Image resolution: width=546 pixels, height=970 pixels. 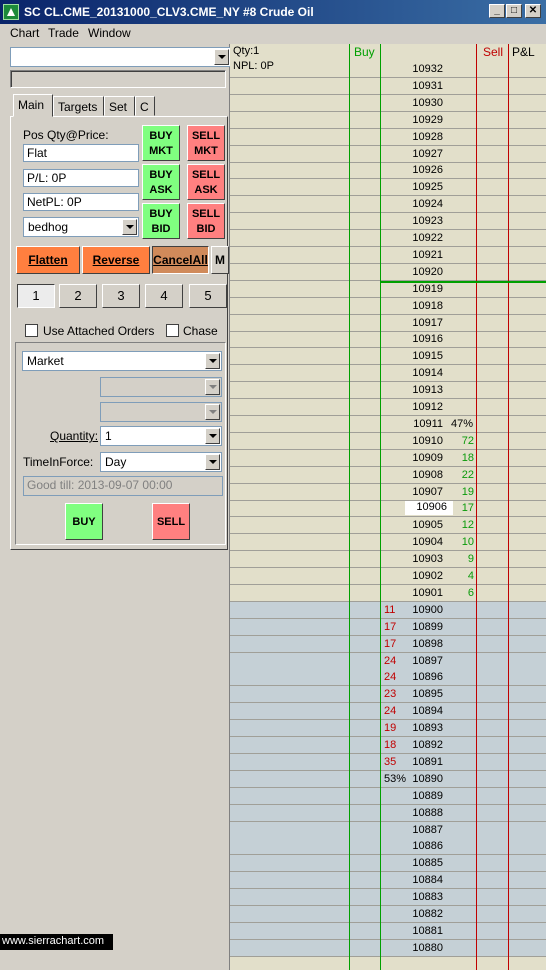 What do you see at coordinates (388, 154) in the screenshot?
I see `ladder-row: 10927` at bounding box center [388, 154].